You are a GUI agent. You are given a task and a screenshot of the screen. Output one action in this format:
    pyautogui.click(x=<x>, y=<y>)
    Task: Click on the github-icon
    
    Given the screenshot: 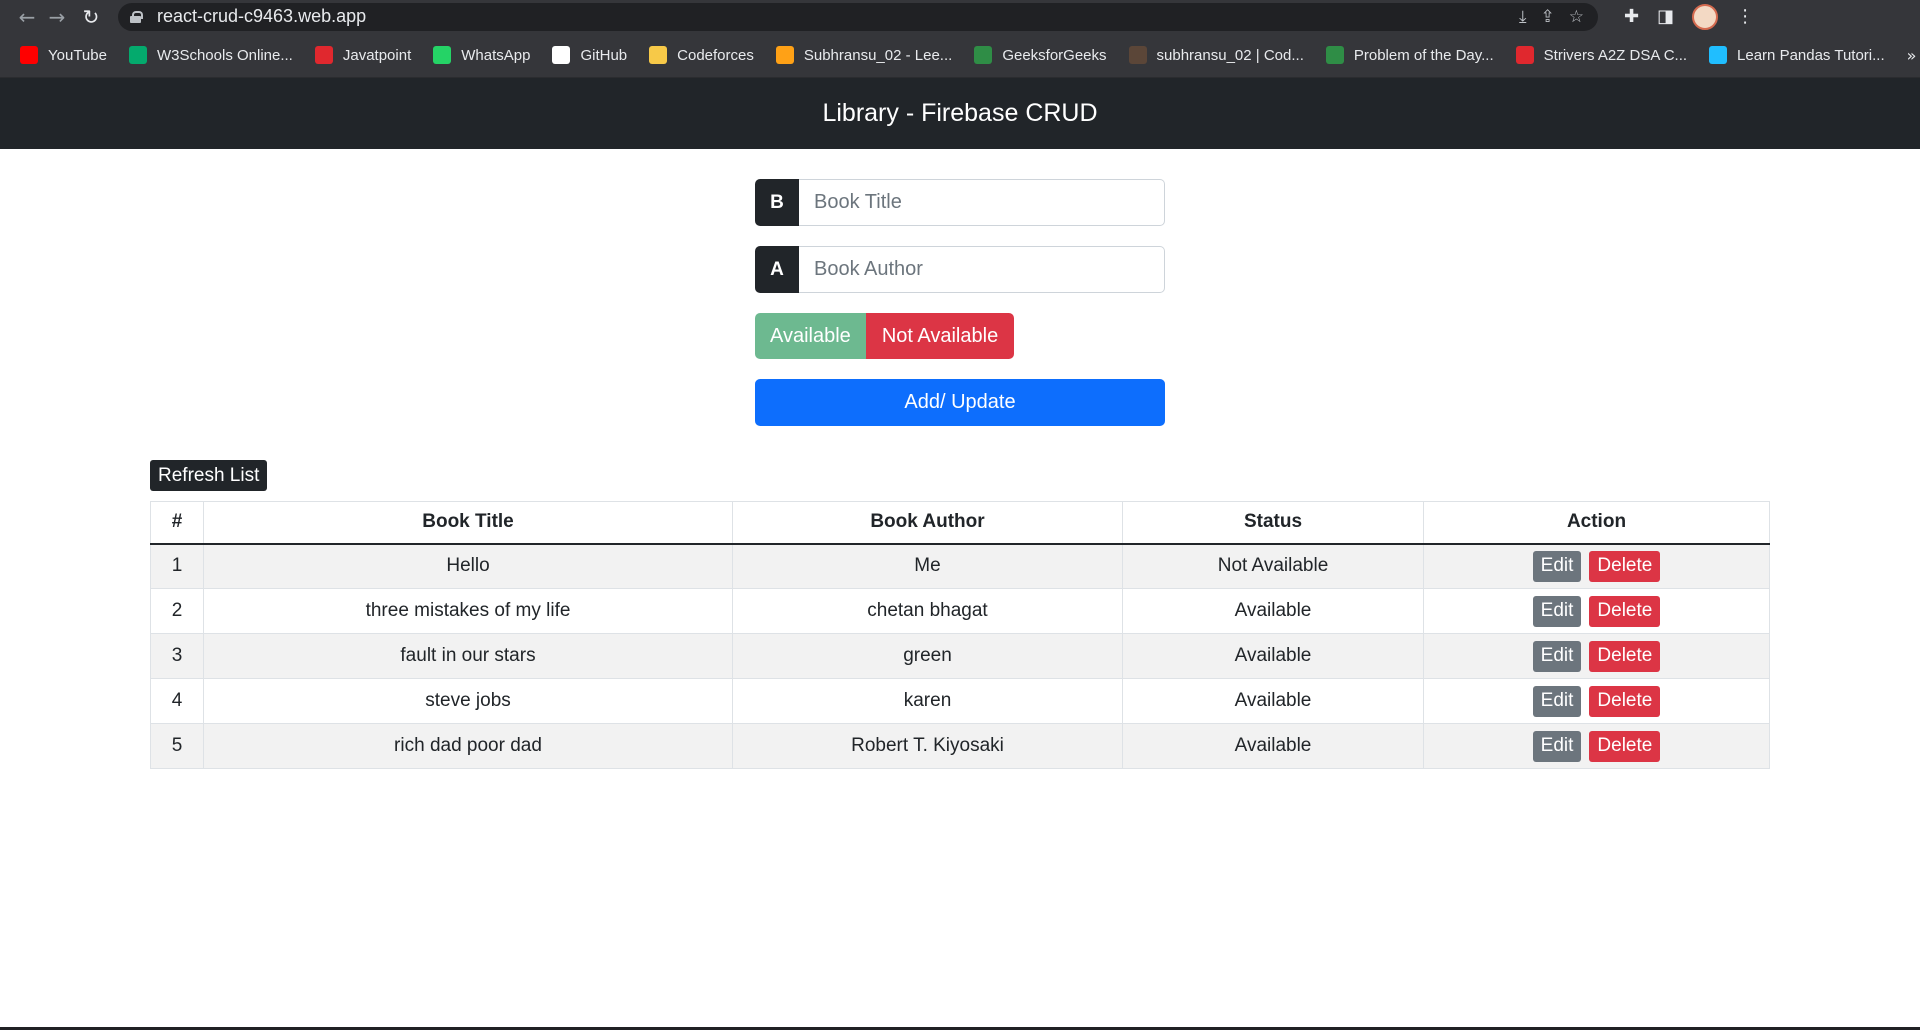 What is the action you would take?
    pyautogui.click(x=561, y=55)
    